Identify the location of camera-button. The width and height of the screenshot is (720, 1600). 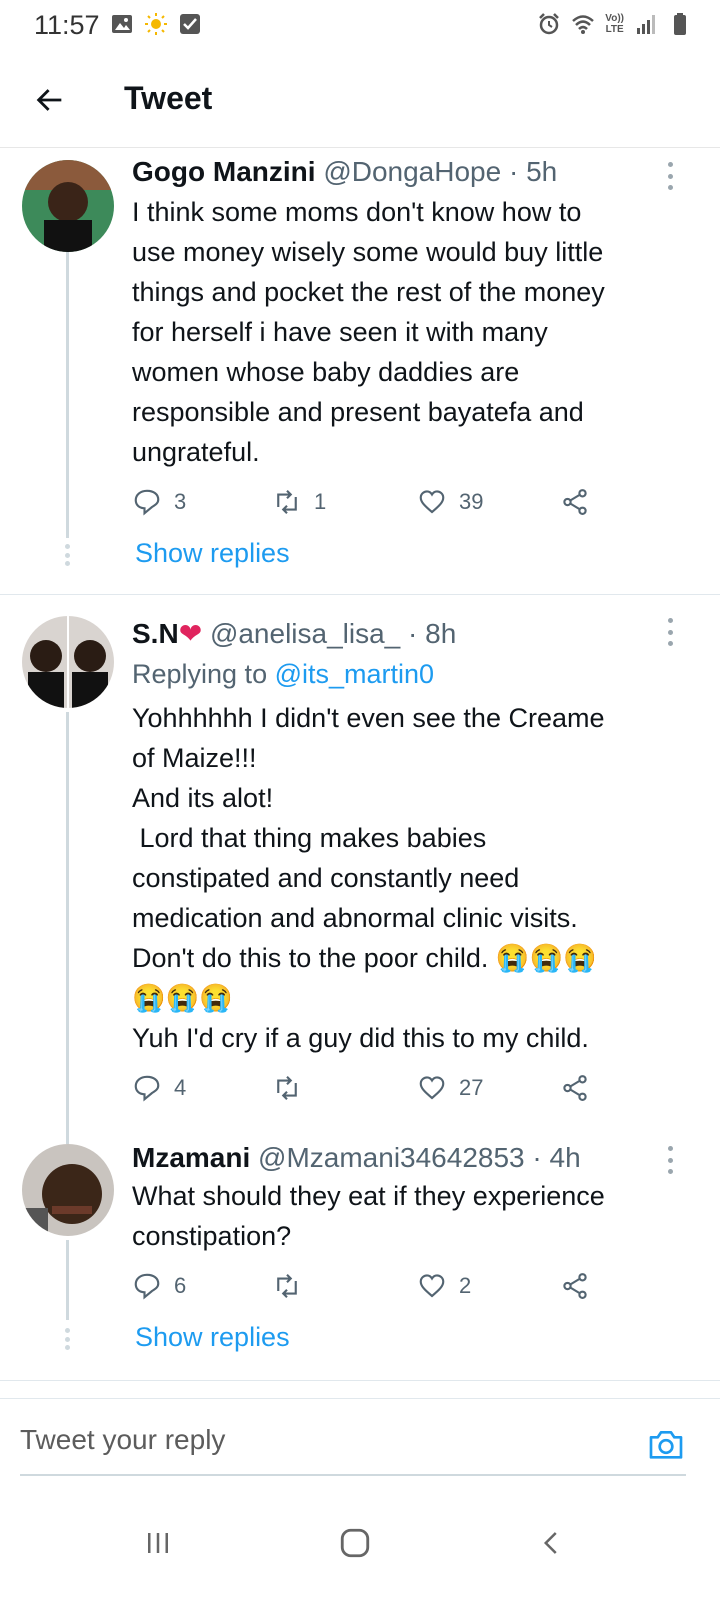
(666, 1444).